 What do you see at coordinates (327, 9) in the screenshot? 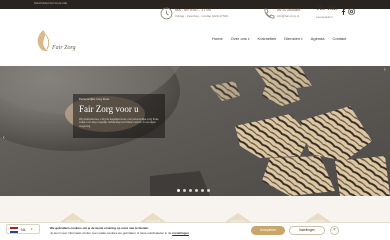
I see `brand-title: The Title` at bounding box center [327, 9].